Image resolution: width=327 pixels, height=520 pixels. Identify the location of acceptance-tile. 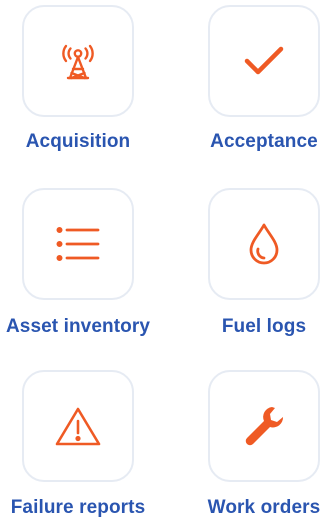
(264, 61).